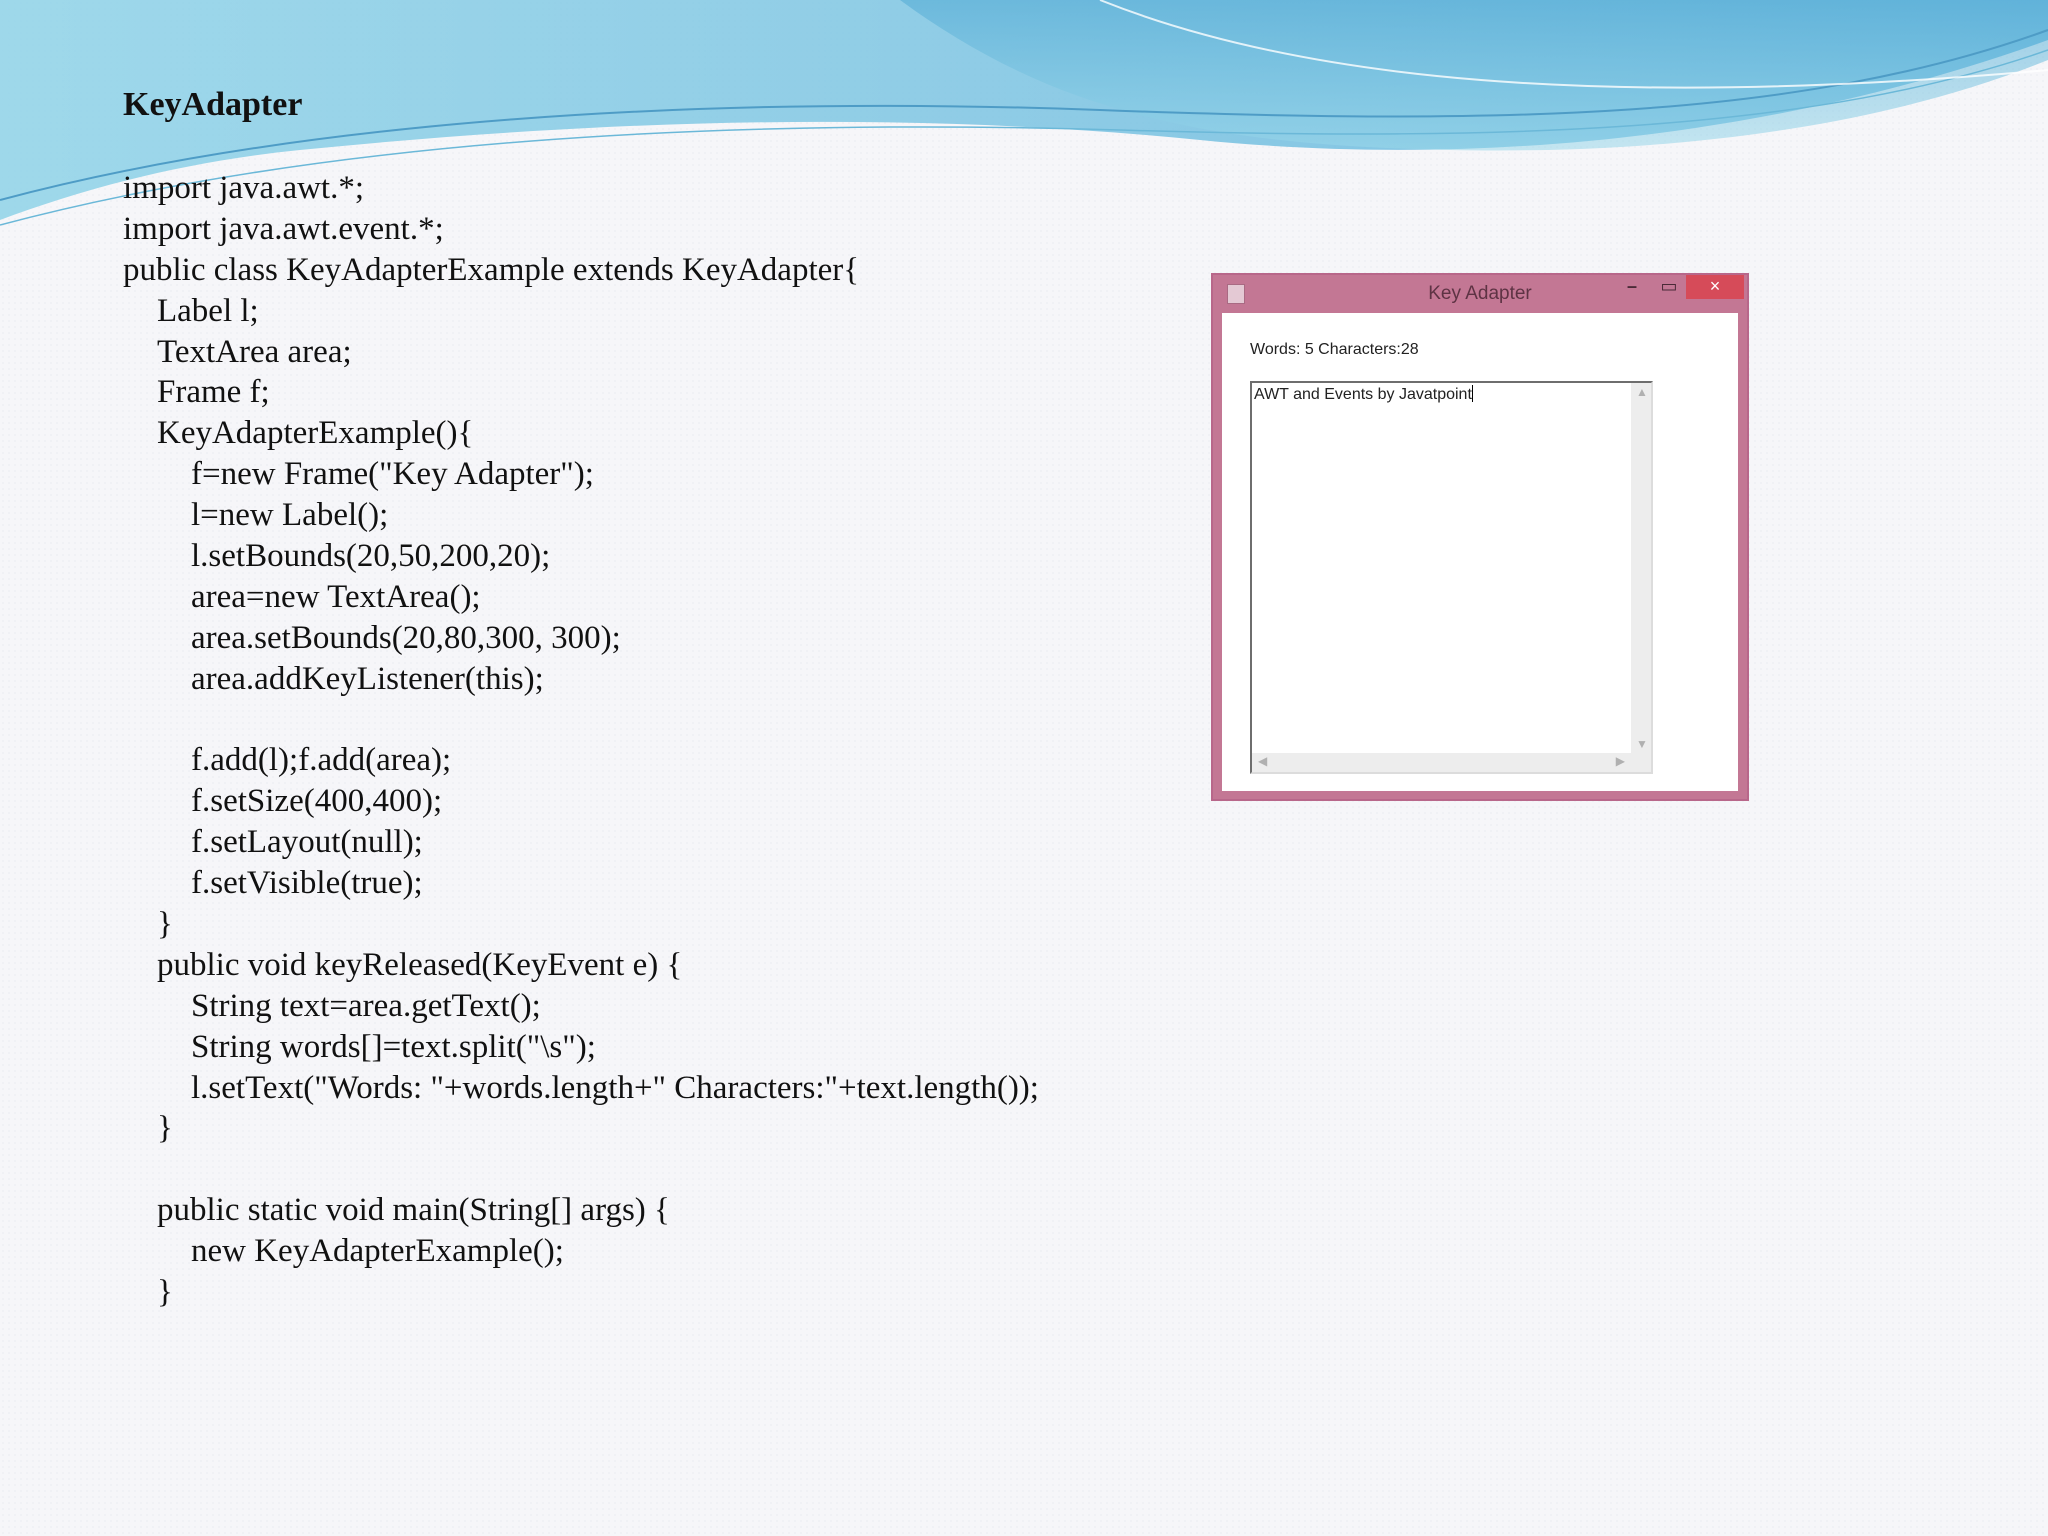 This screenshot has width=2048, height=1536. What do you see at coordinates (392, 474) in the screenshot?
I see `code-line: f=new Frame("Key Adapter");` at bounding box center [392, 474].